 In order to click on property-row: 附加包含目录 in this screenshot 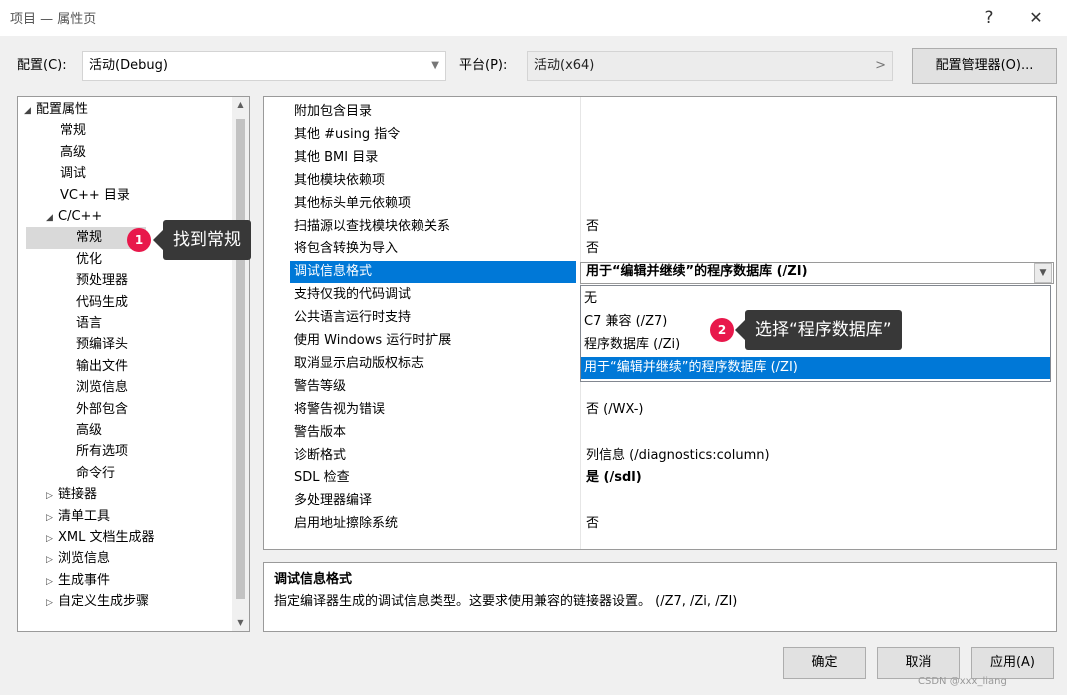, I will do `click(660, 112)`.